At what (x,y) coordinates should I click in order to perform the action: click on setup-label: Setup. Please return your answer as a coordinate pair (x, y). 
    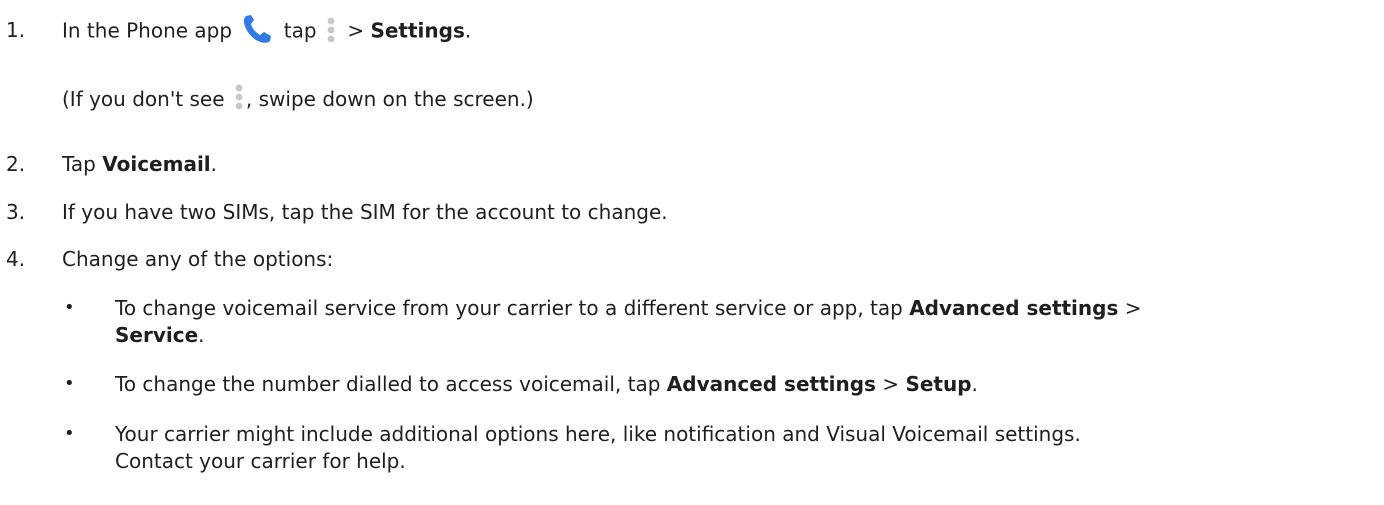
    Looking at the image, I should click on (938, 384).